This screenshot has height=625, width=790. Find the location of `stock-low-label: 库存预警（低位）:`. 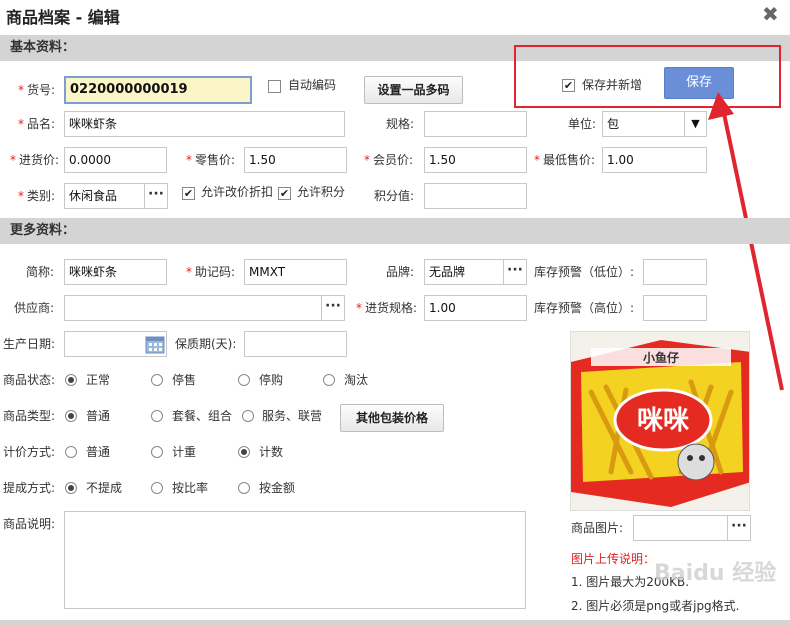

stock-low-label: 库存预警（低位）: is located at coordinates (584, 272).